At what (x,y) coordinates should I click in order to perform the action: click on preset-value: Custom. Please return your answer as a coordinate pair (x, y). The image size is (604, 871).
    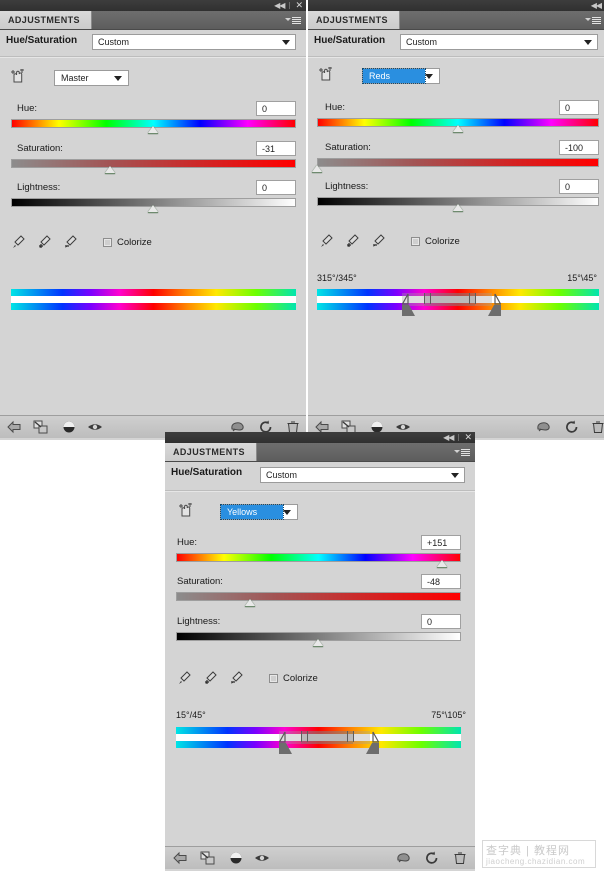
    Looking at the image, I should click on (114, 42).